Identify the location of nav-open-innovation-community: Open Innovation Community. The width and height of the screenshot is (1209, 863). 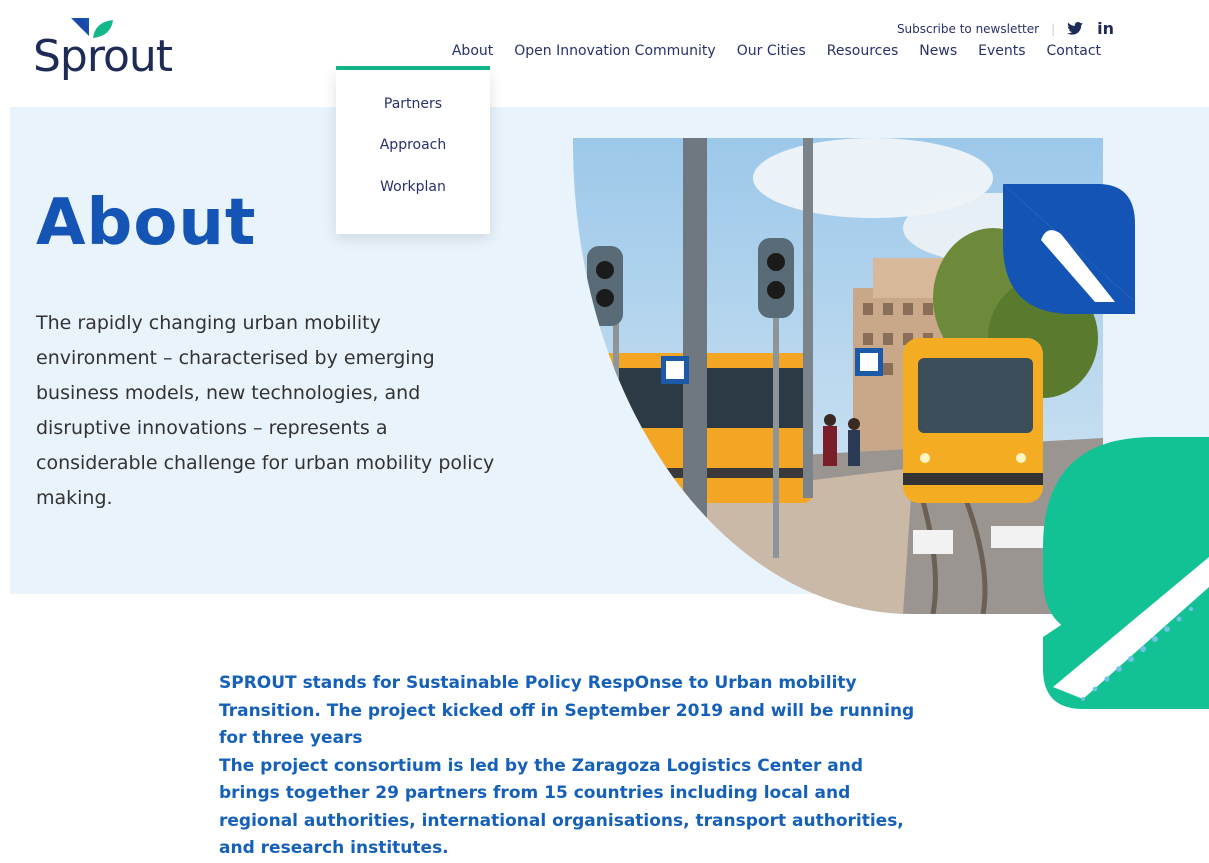
(614, 51).